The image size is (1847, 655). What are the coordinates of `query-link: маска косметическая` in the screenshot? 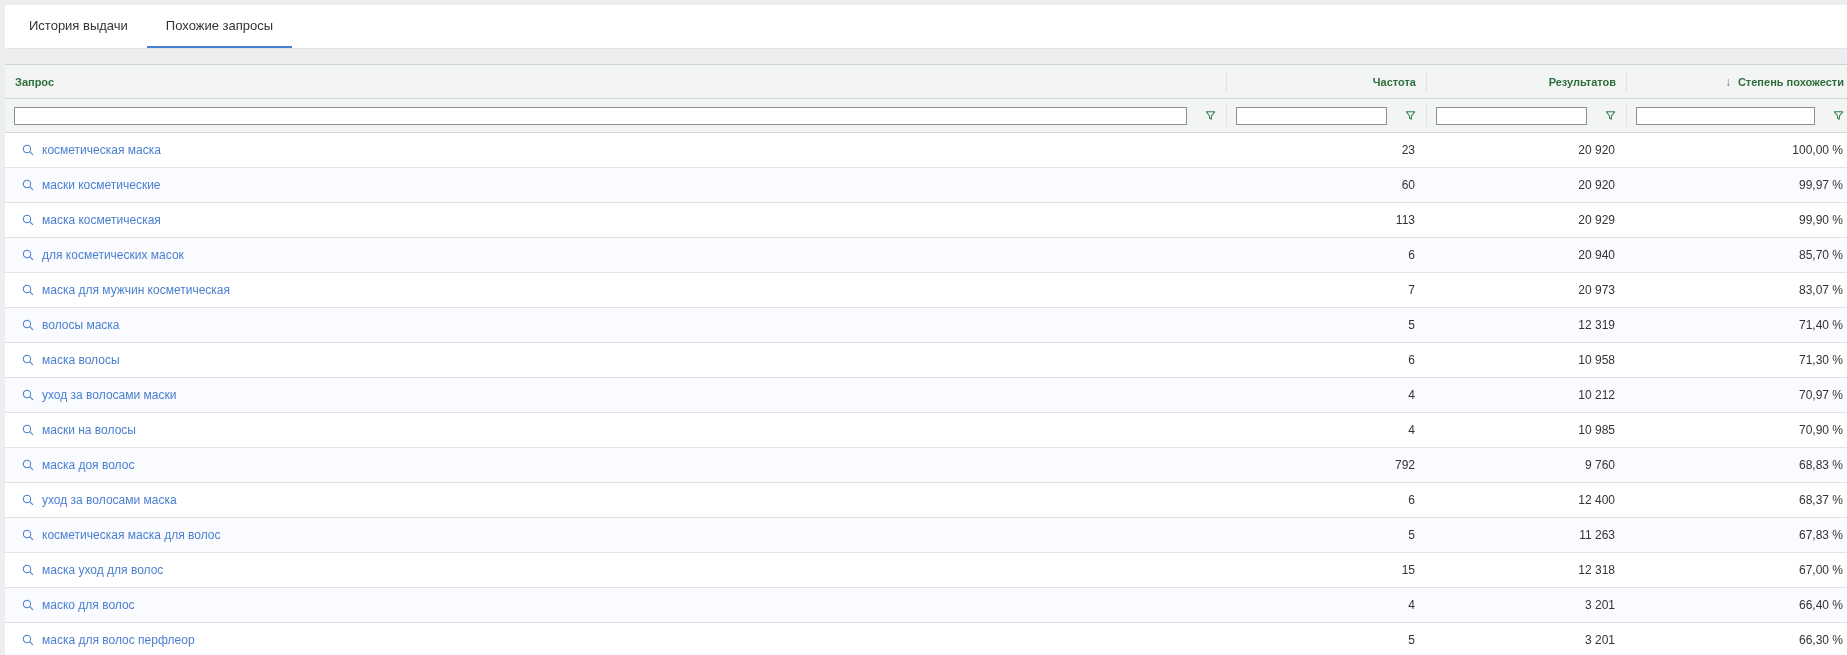 It's located at (101, 220).